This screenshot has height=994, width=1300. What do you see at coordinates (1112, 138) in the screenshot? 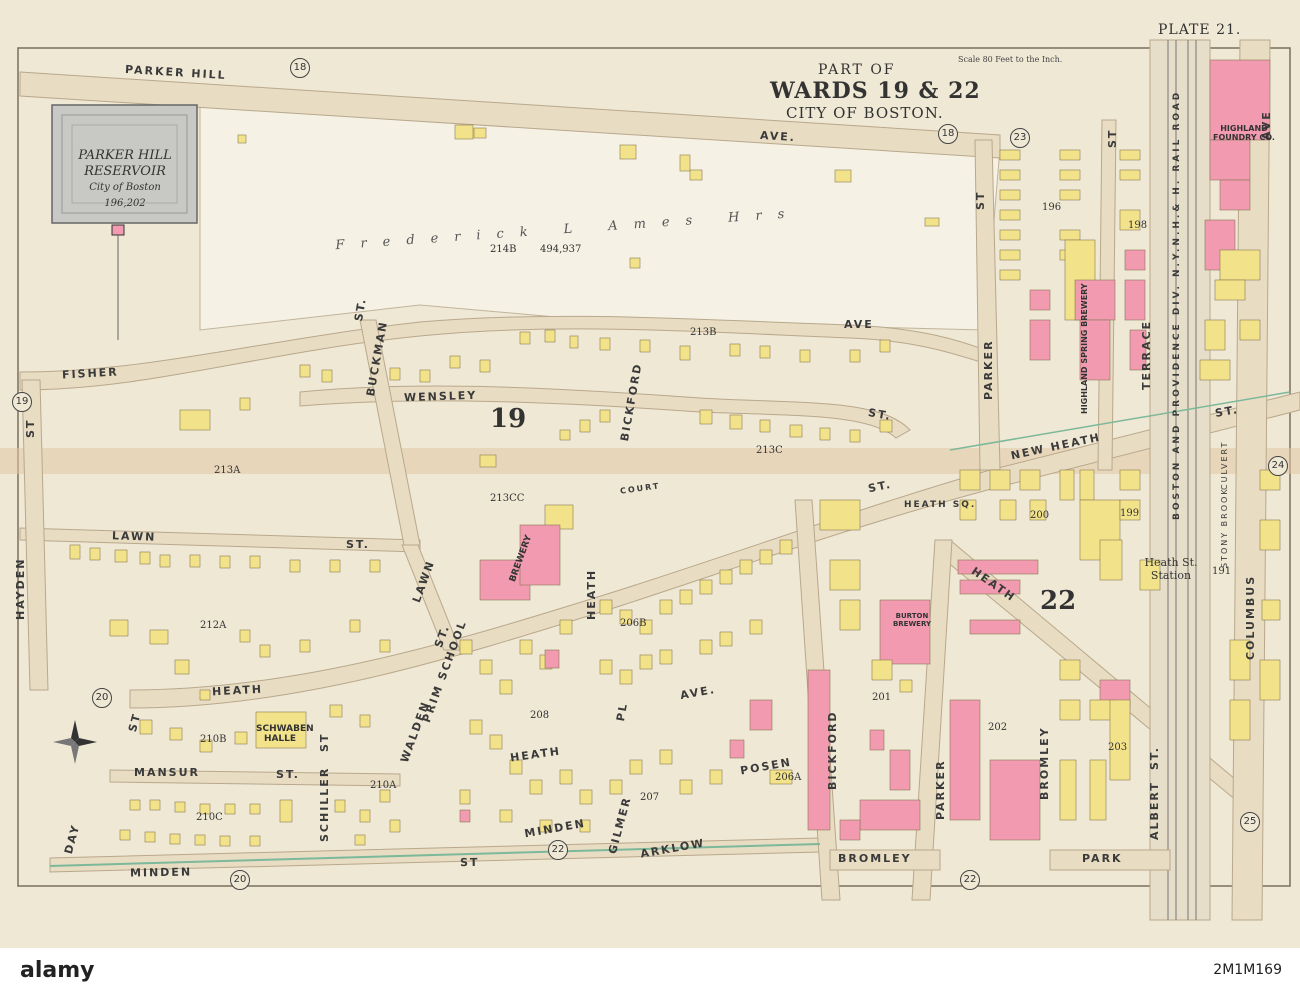
I see `street-st-terrace: ST` at bounding box center [1112, 138].